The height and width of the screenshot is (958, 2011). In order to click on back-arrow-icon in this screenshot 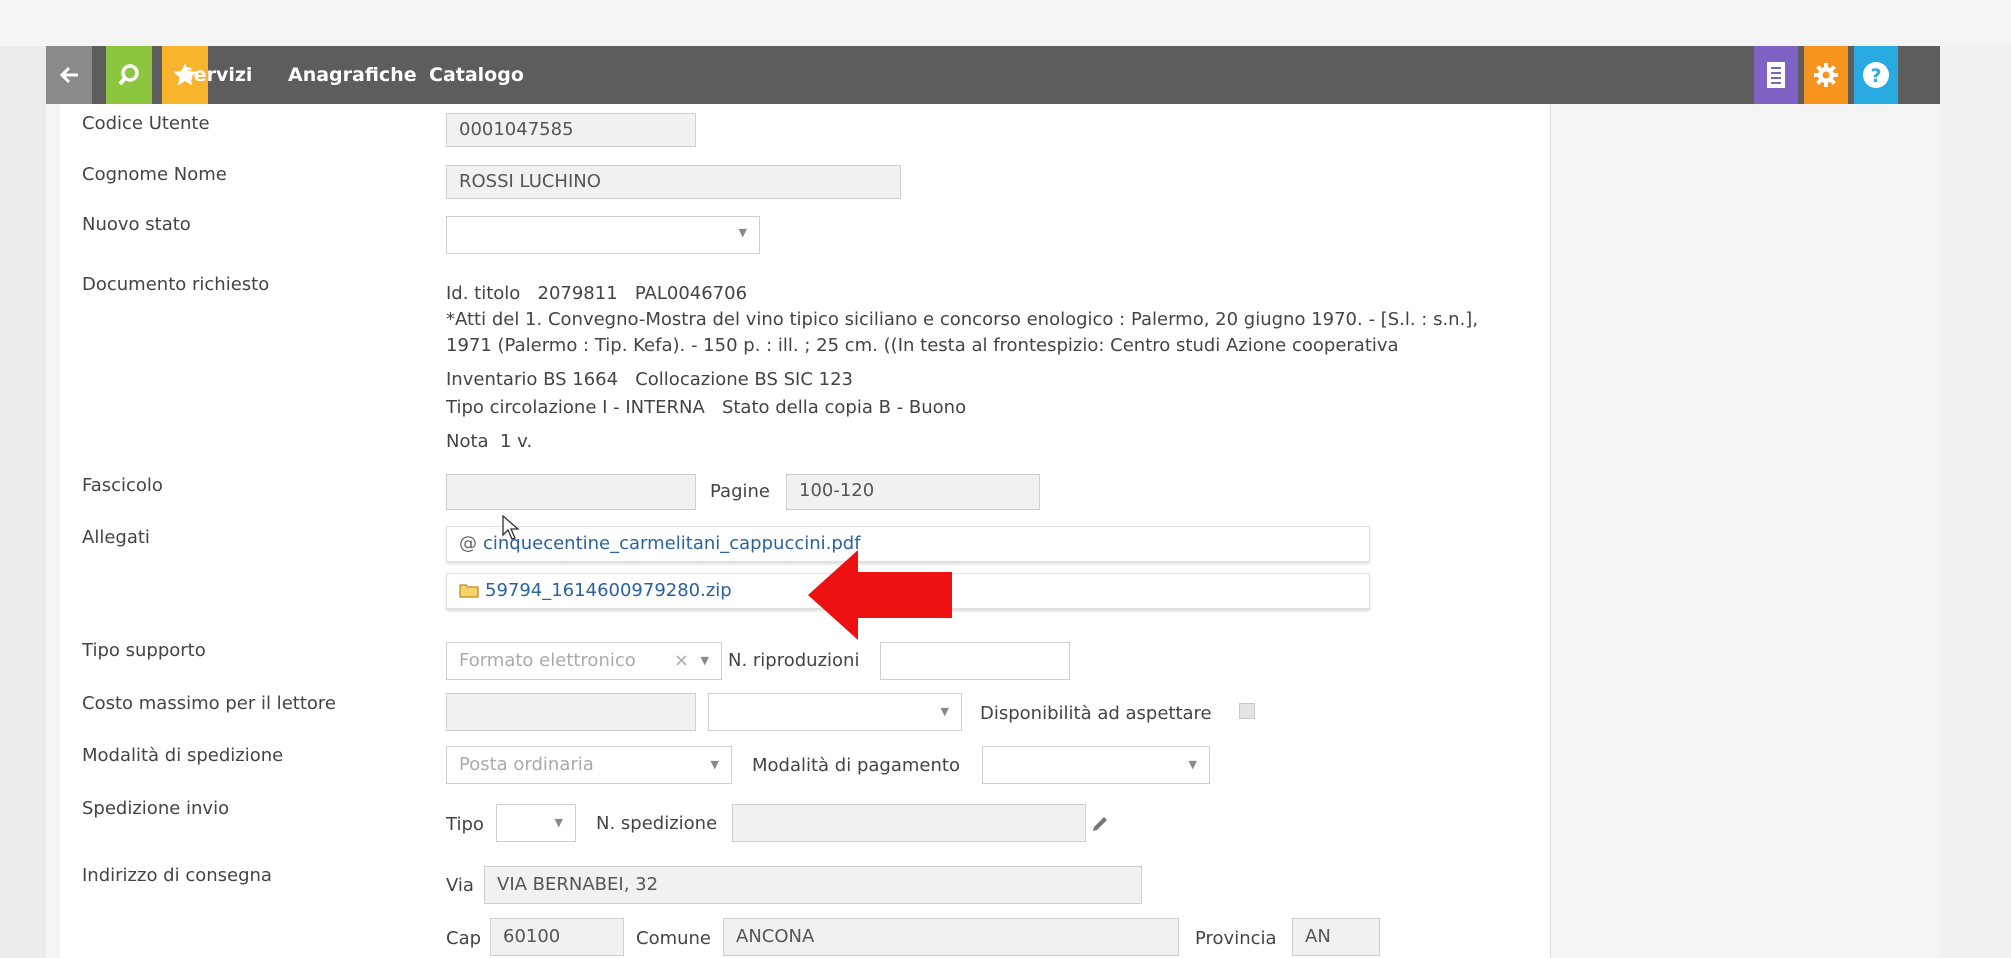, I will do `click(68, 75)`.